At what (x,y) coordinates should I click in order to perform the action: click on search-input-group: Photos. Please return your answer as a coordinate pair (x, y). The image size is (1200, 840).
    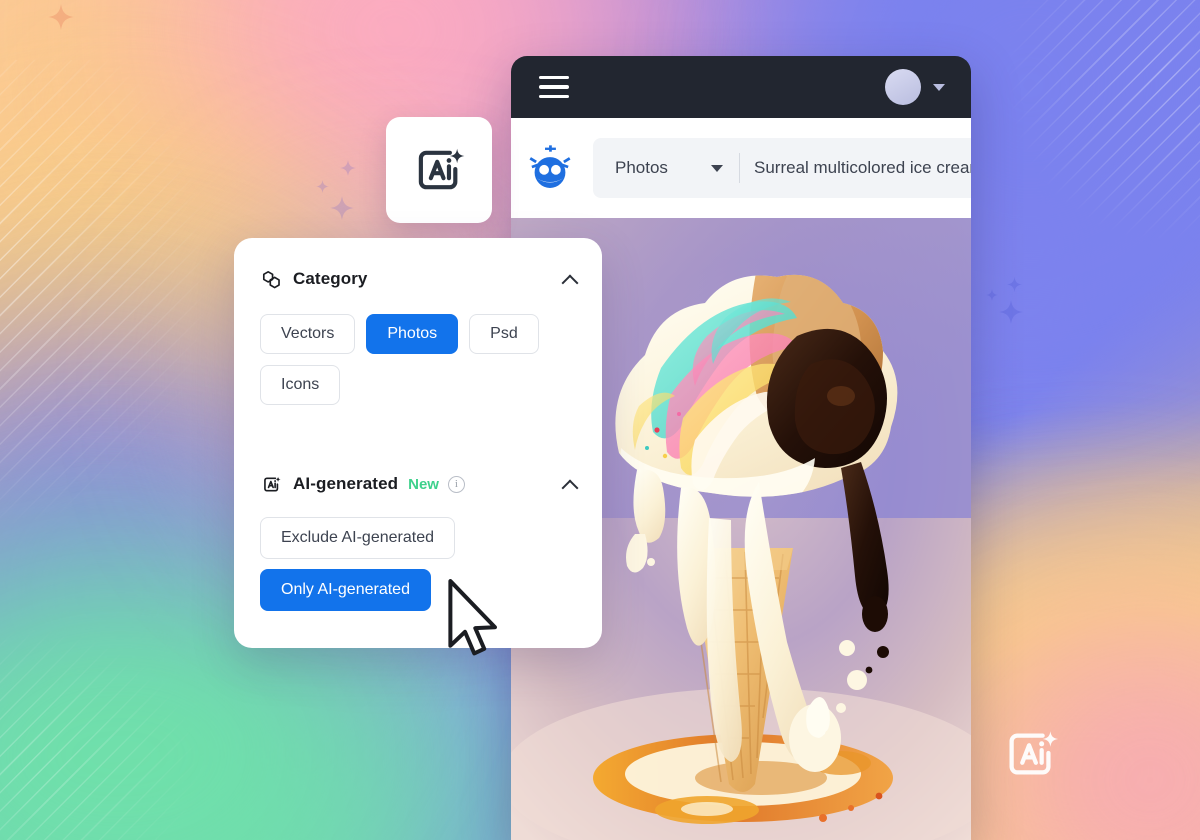
    Looking at the image, I should click on (782, 168).